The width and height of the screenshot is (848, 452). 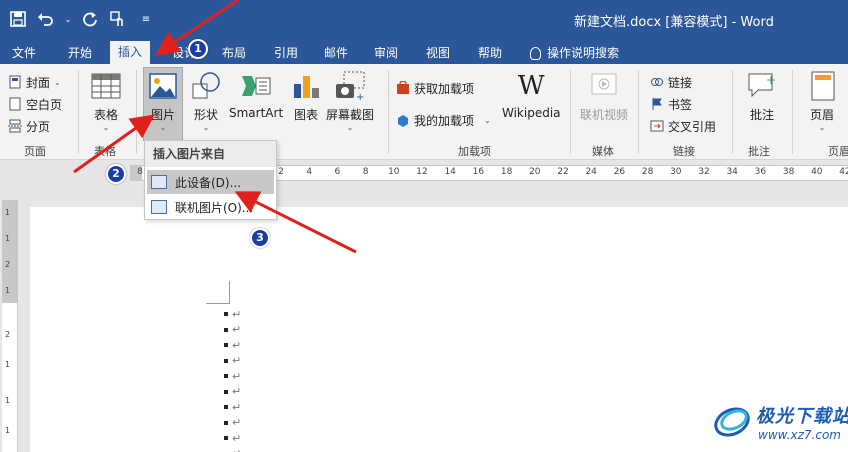 I want to click on tab-home: 开始, so click(x=80, y=53).